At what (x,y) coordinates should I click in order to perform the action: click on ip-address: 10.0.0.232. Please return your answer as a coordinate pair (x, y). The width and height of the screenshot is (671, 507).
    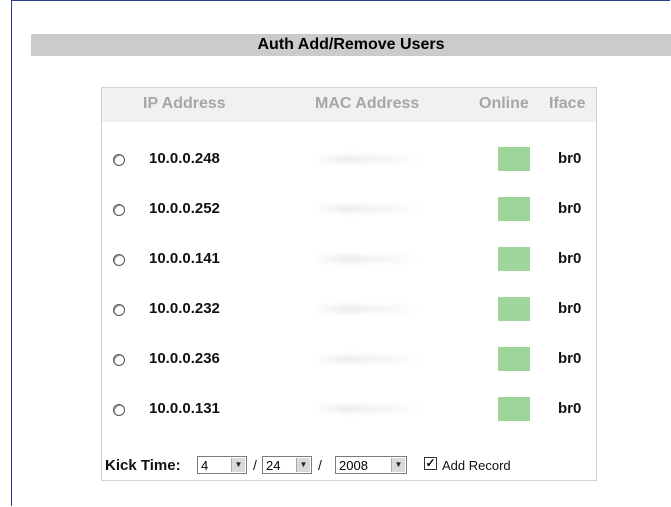
    Looking at the image, I should click on (184, 308).